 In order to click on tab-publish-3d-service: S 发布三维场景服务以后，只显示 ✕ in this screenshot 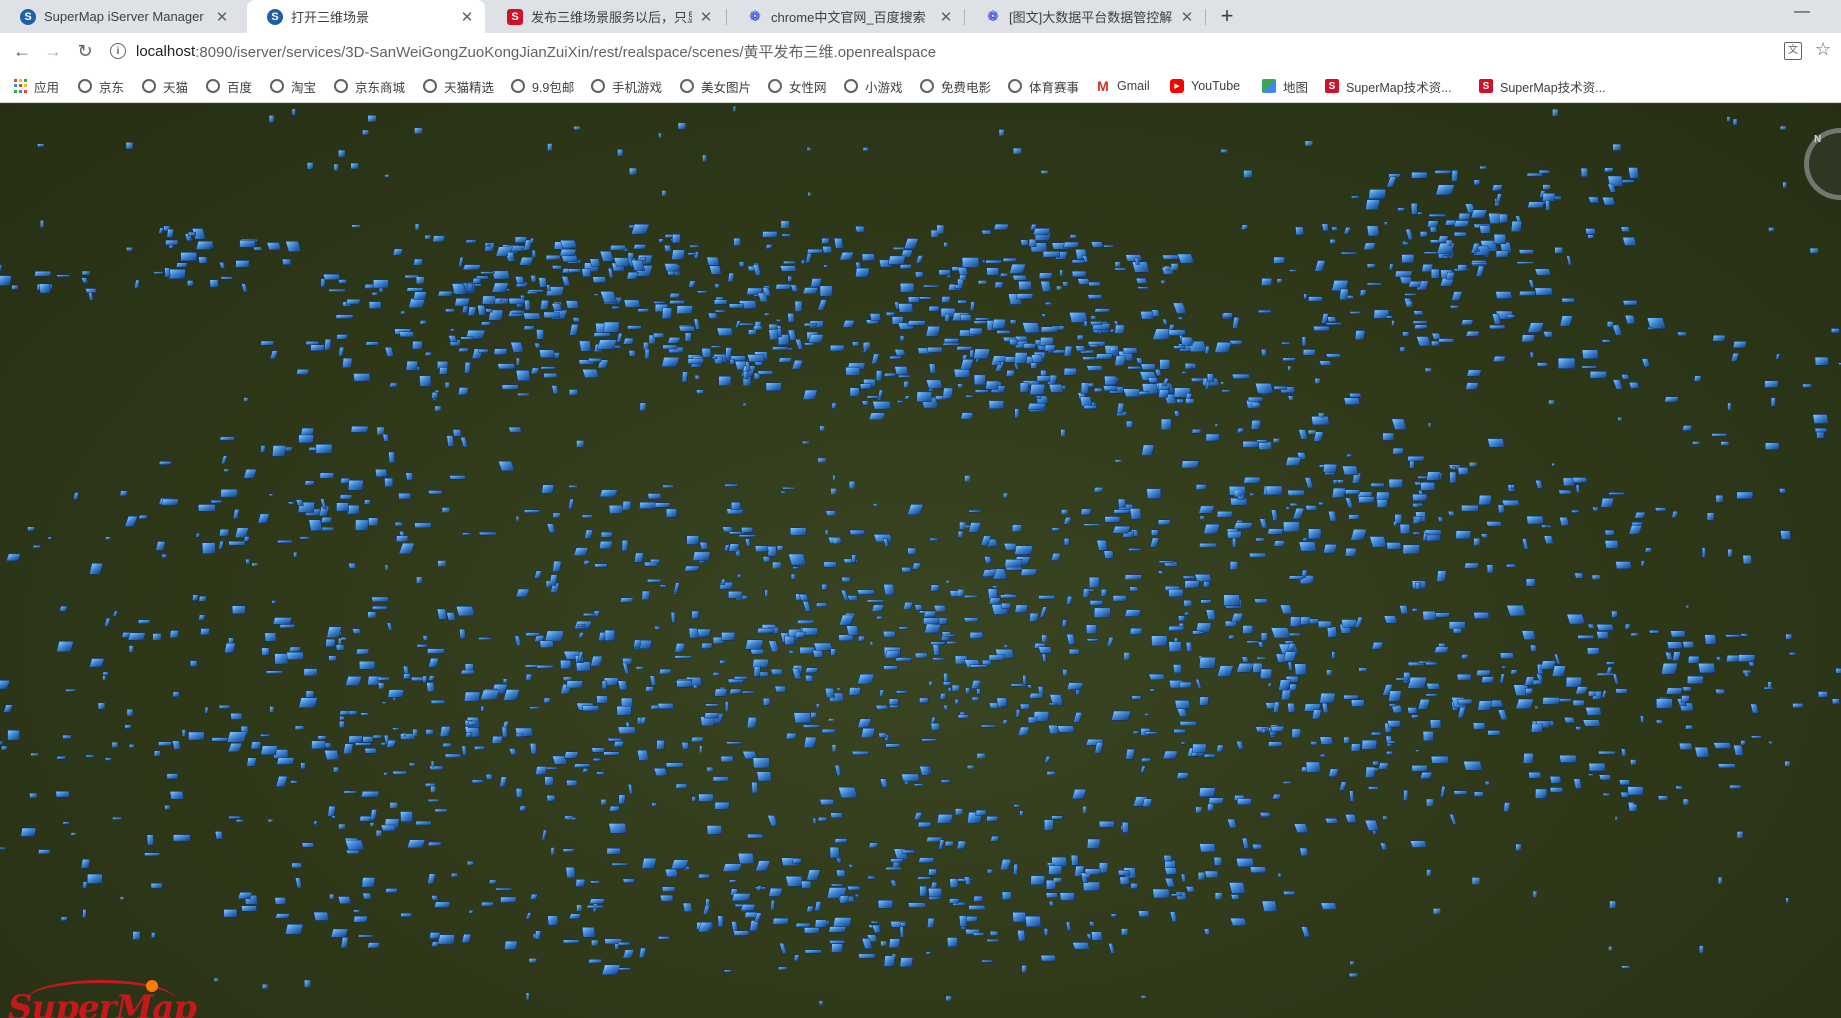, I will do `click(605, 16)`.